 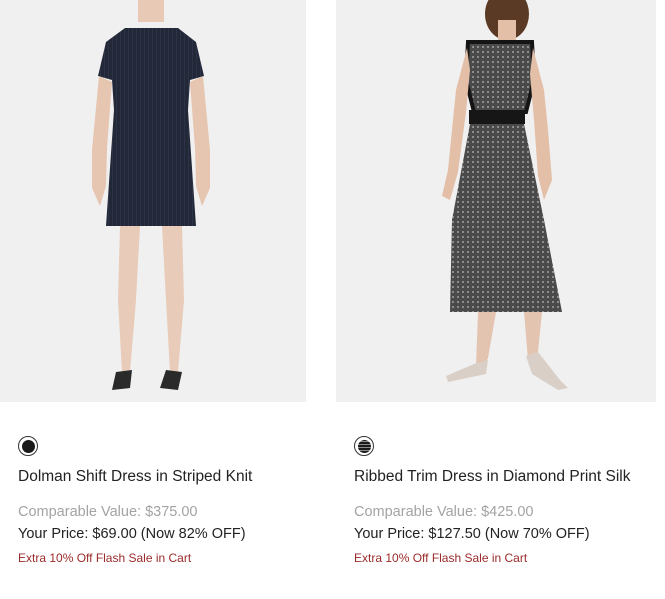 I want to click on comparable-value: Comparable Value: $375.00, so click(x=108, y=512).